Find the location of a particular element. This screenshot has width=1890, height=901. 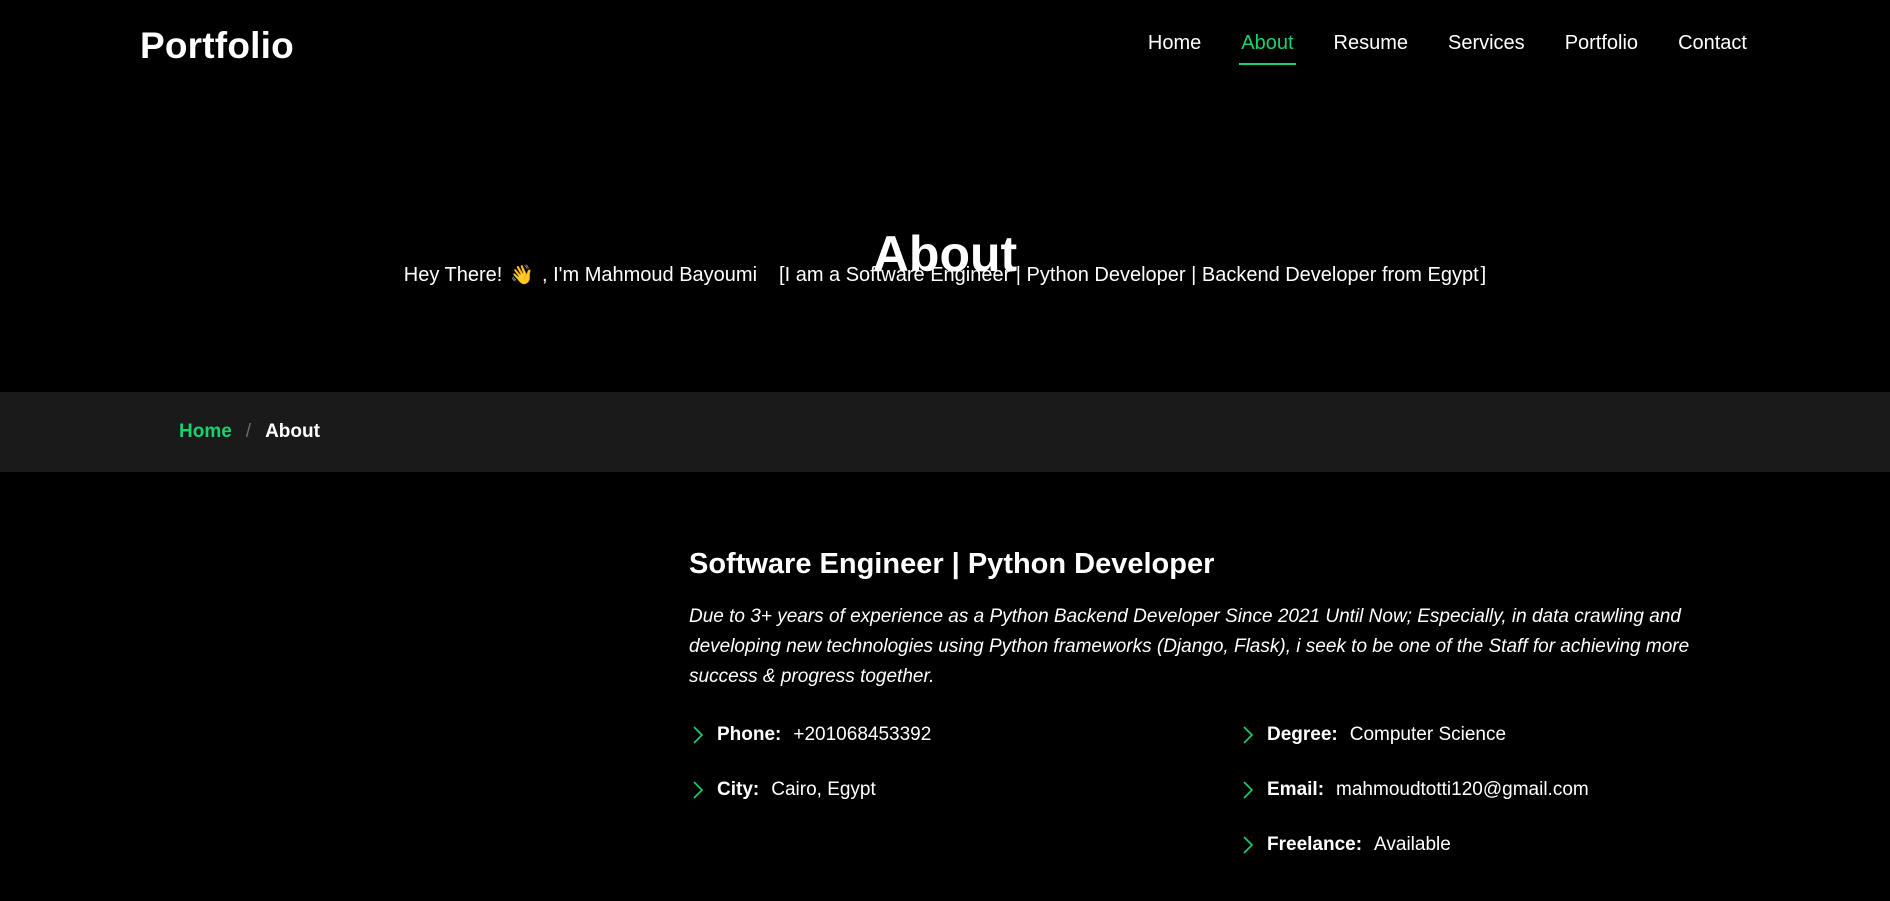

nav-about: About is located at coordinates (1267, 46).